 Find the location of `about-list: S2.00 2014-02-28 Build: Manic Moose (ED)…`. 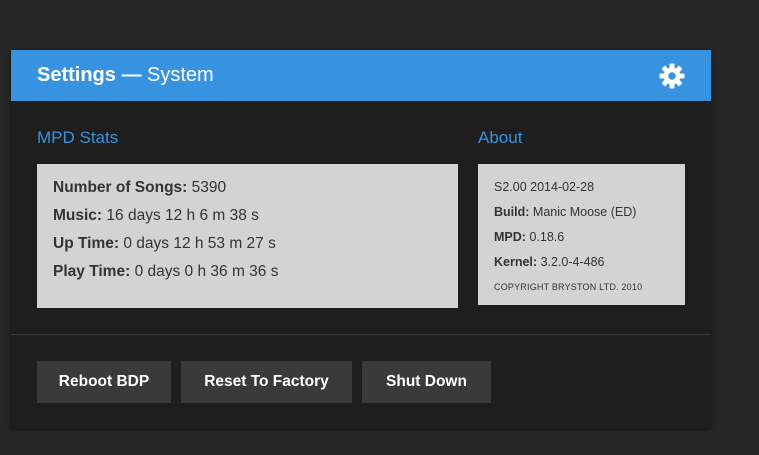

about-list: S2.00 2014-02-28 Build: Manic Moose (ED)… is located at coordinates (568, 240).